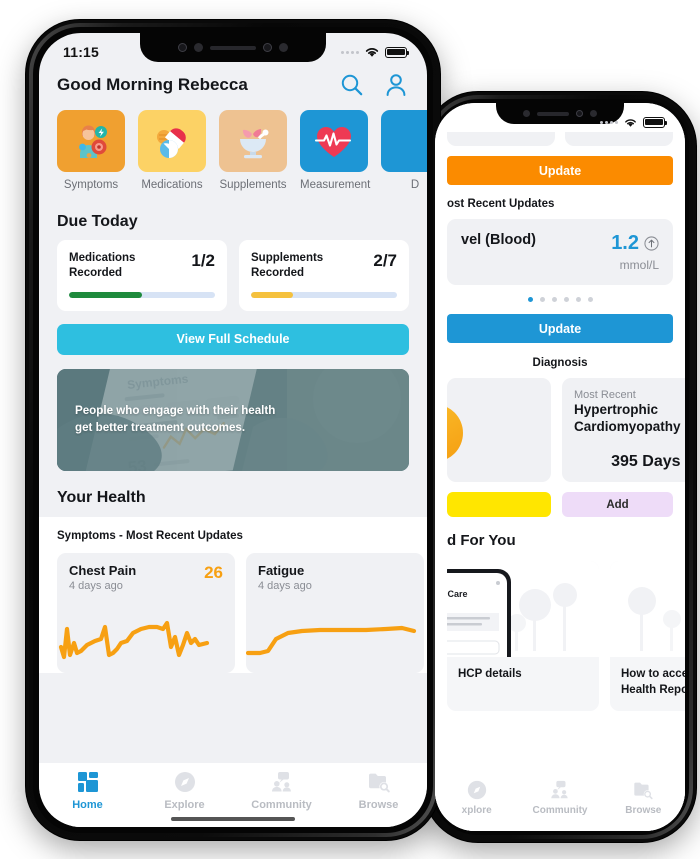  Describe the element at coordinates (87, 790) in the screenshot. I see `tab-home: Home` at that location.